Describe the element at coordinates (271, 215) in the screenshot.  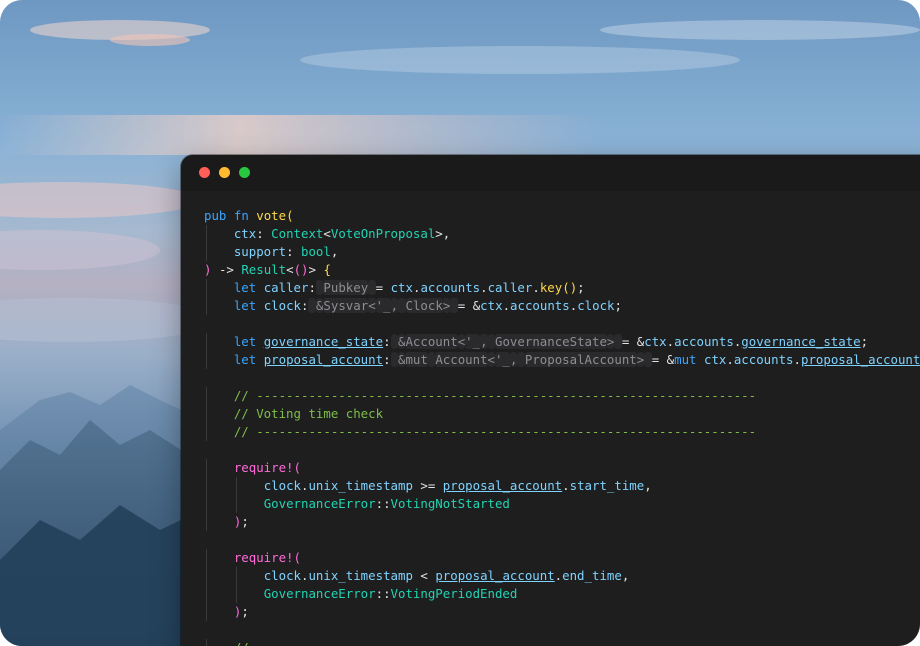
I see `code-token: vote` at that location.